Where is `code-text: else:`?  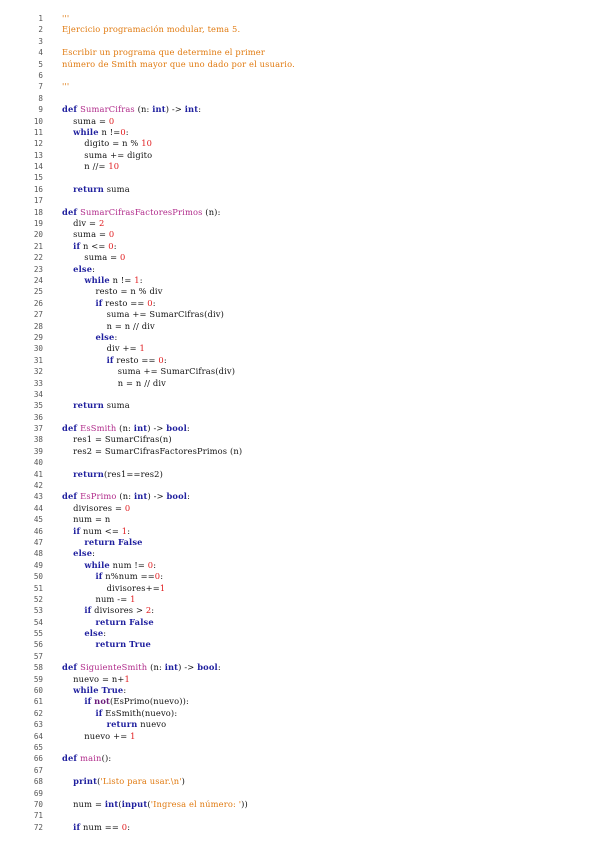
code-text: else: is located at coordinates (84, 633).